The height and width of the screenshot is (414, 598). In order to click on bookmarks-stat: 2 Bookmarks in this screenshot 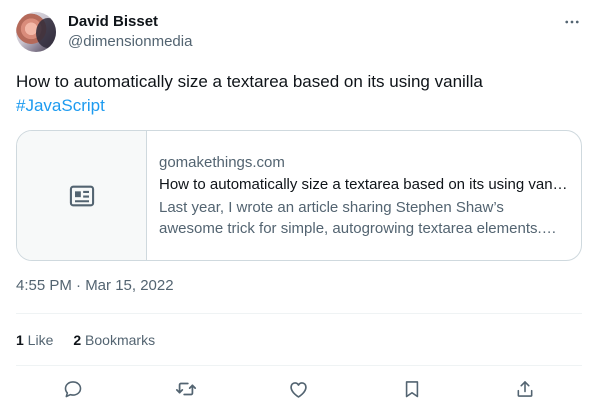, I will do `click(114, 340)`.